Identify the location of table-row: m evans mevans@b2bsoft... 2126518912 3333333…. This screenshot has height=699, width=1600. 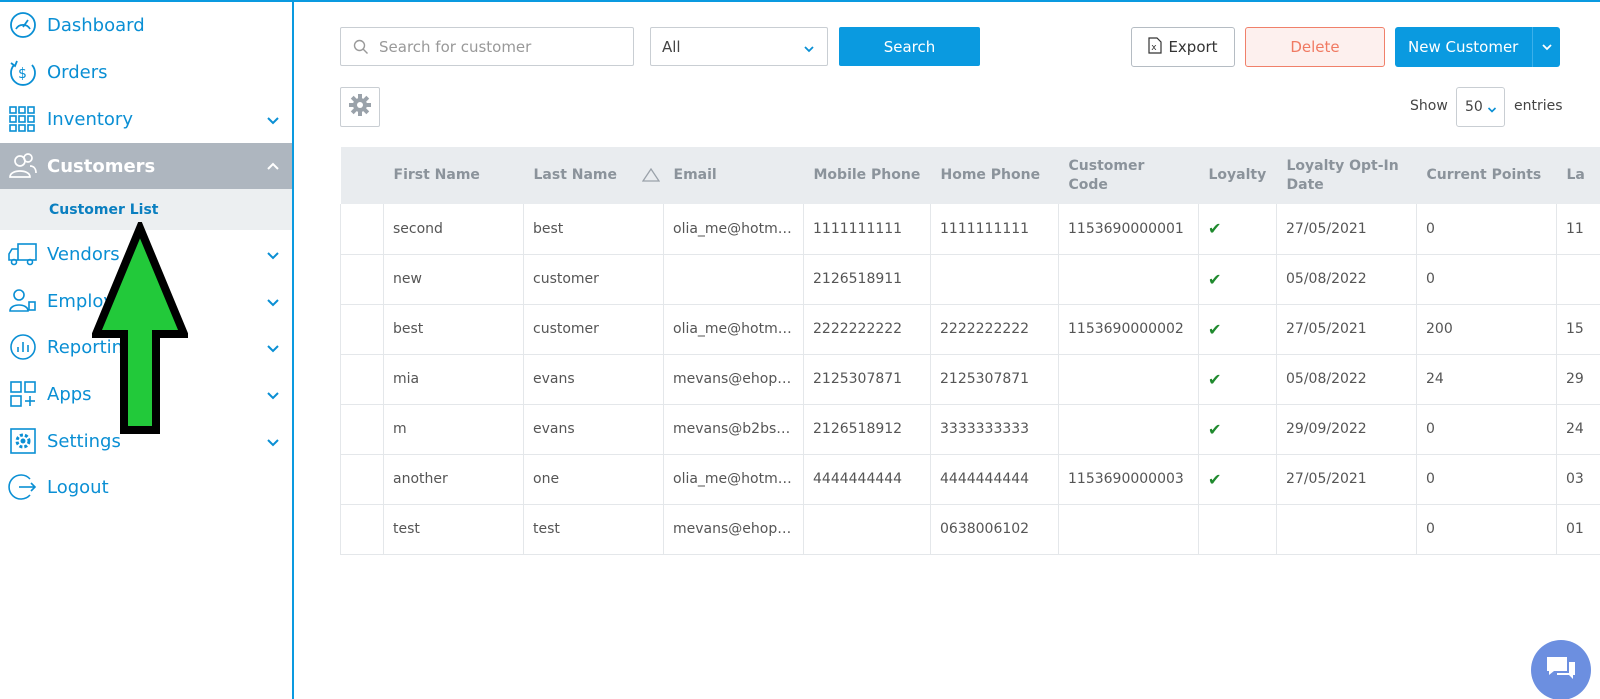
(970, 429).